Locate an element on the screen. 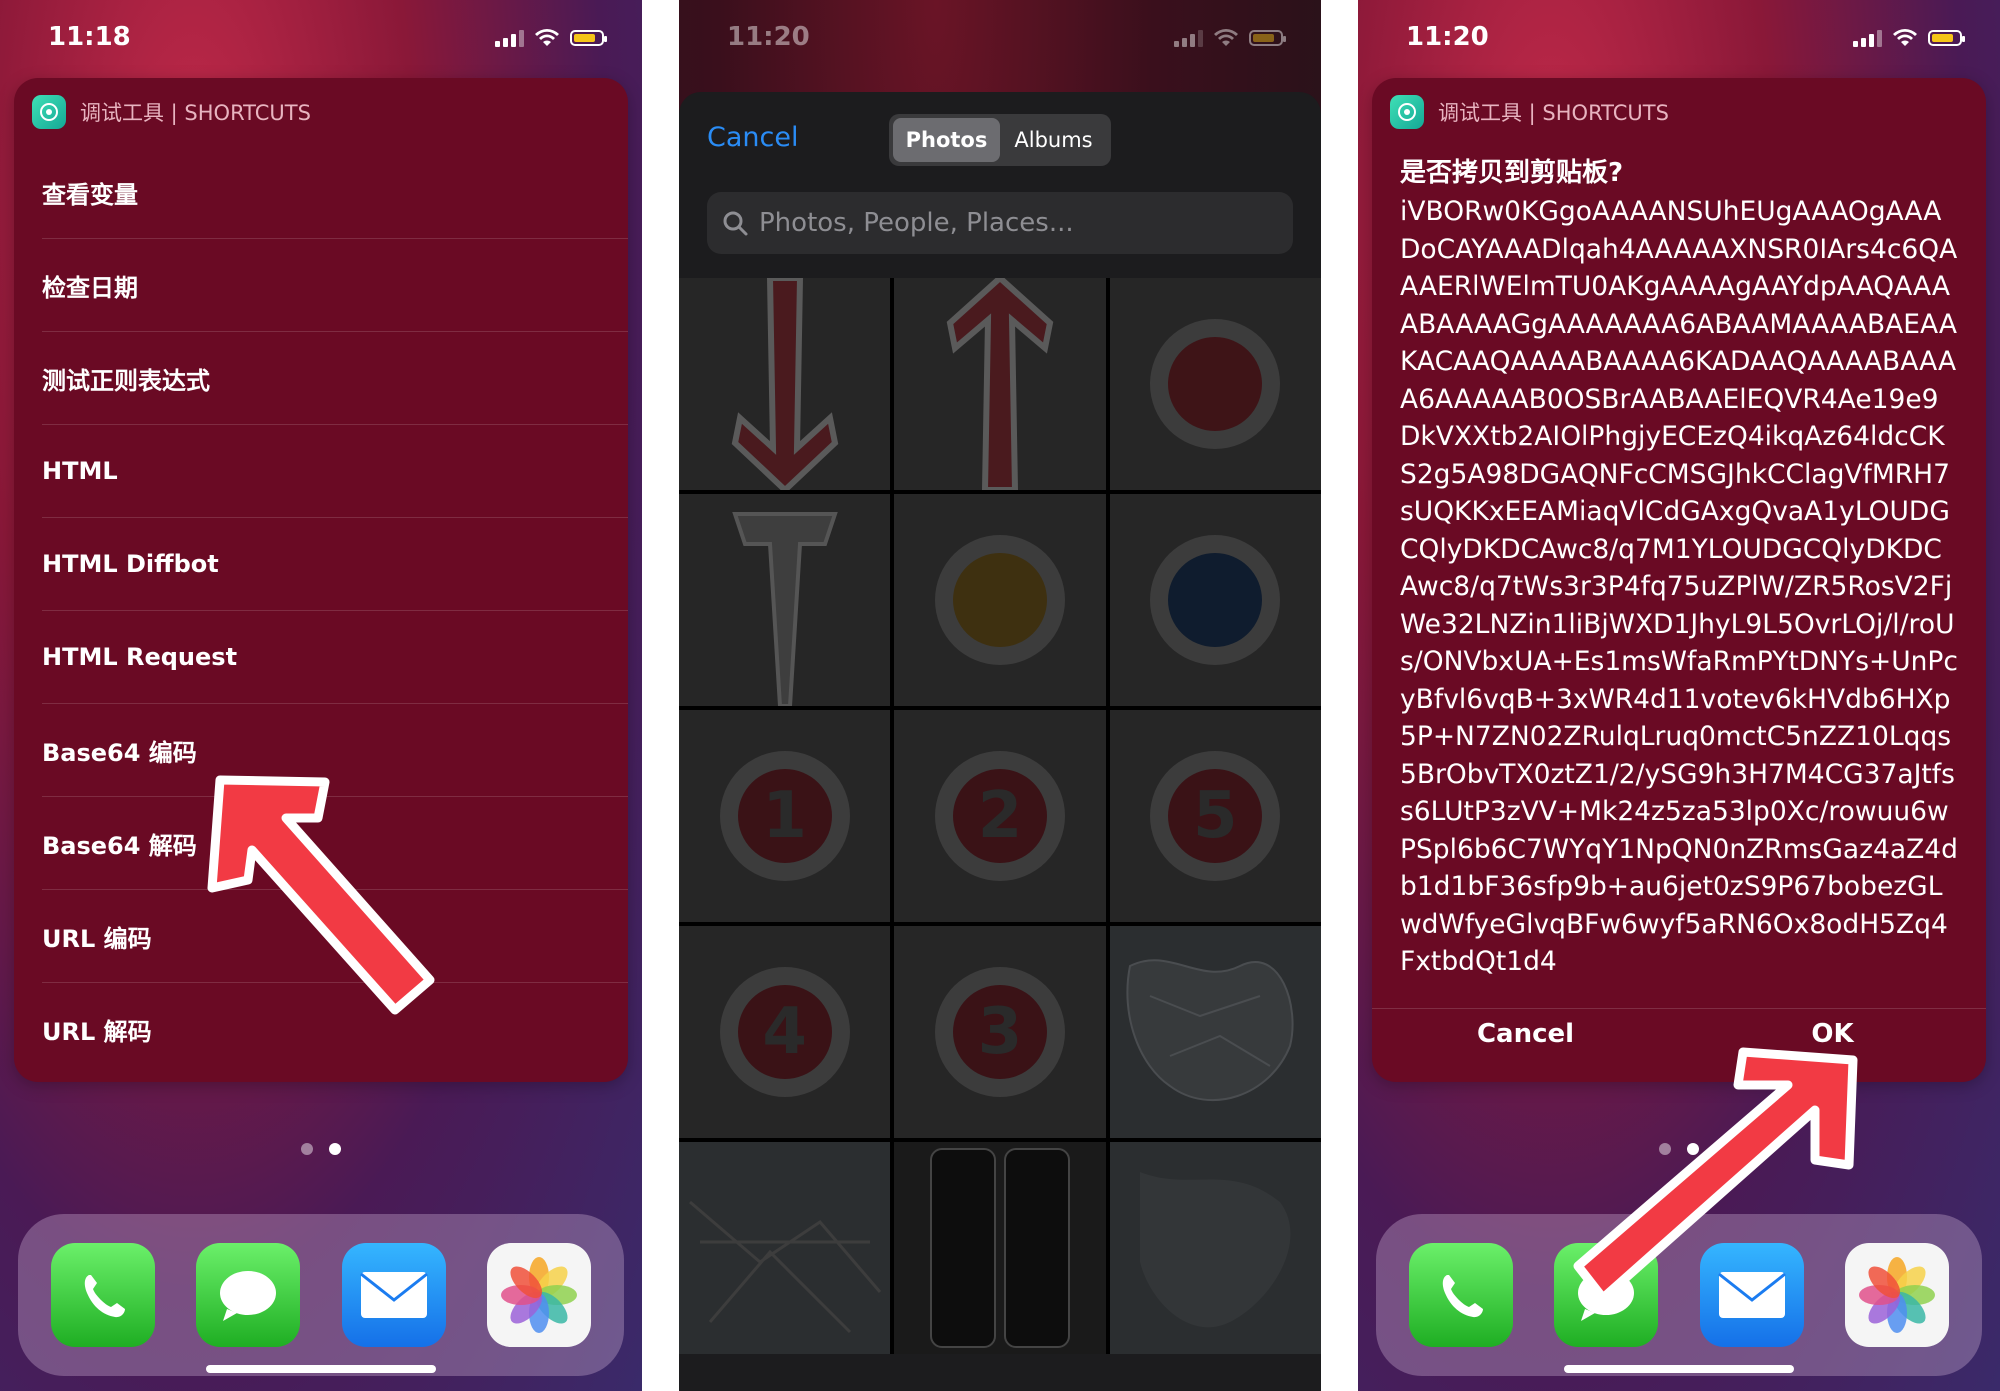  shortcut-item-url-decode: URL 解码 is located at coordinates (335, 1029).